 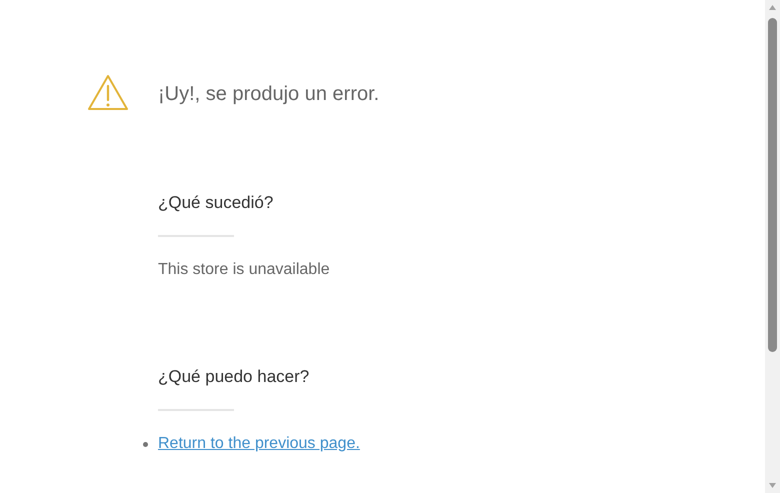 I want to click on section-text: This store is unavailable, so click(x=244, y=270).